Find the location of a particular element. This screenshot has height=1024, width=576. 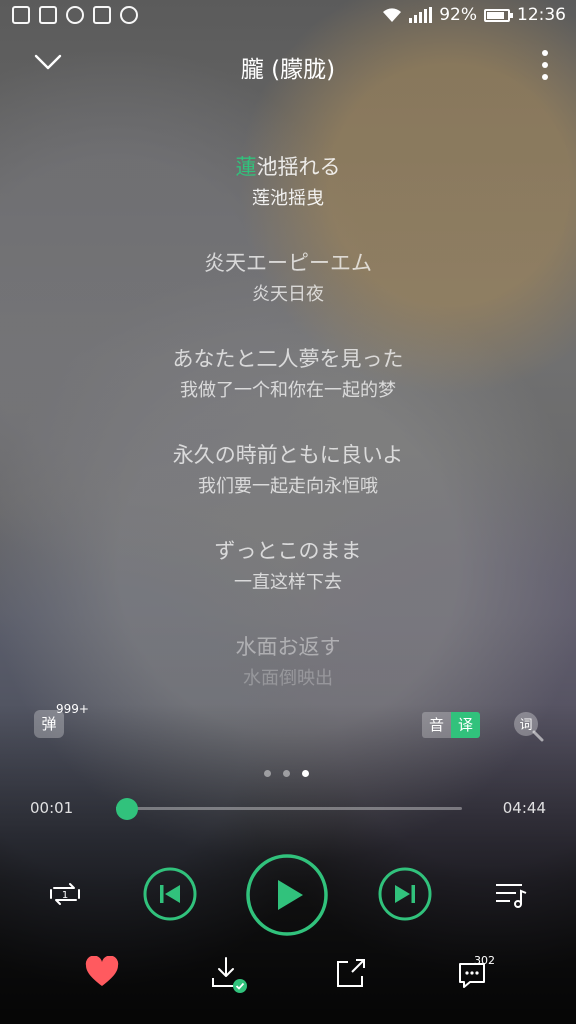

skip-next-icon is located at coordinates (405, 894).